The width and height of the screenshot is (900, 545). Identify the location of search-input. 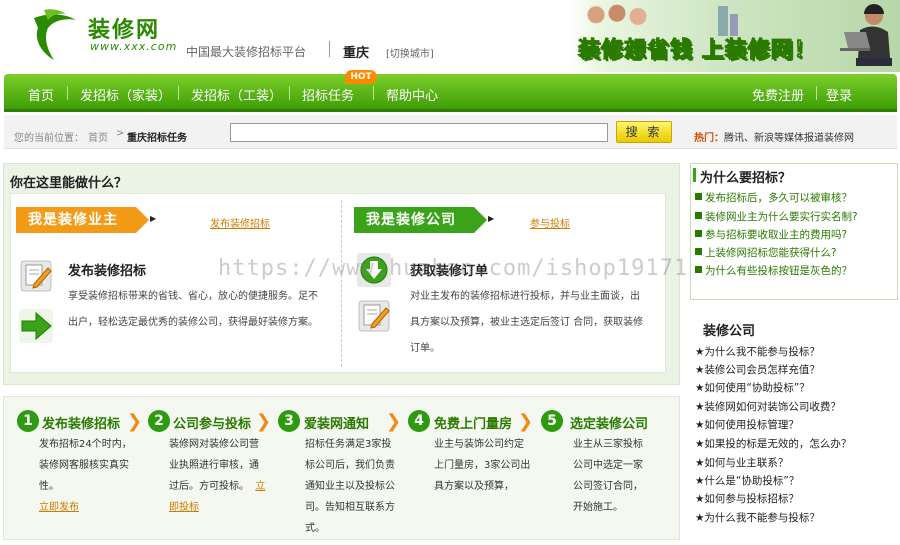
(419, 132).